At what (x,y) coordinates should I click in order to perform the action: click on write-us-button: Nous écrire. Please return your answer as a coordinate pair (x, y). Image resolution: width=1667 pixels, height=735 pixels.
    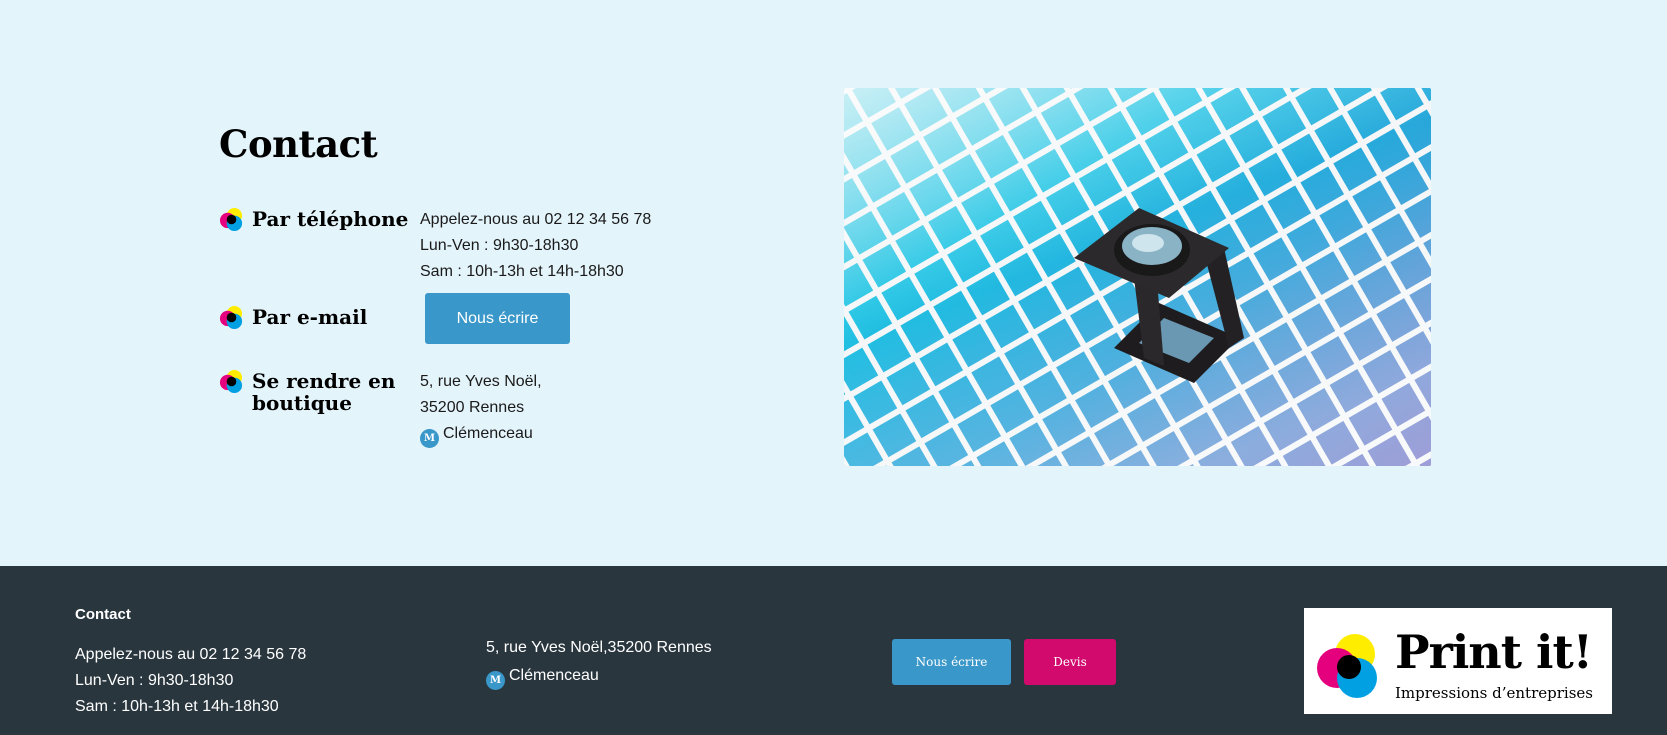
    Looking at the image, I should click on (497, 318).